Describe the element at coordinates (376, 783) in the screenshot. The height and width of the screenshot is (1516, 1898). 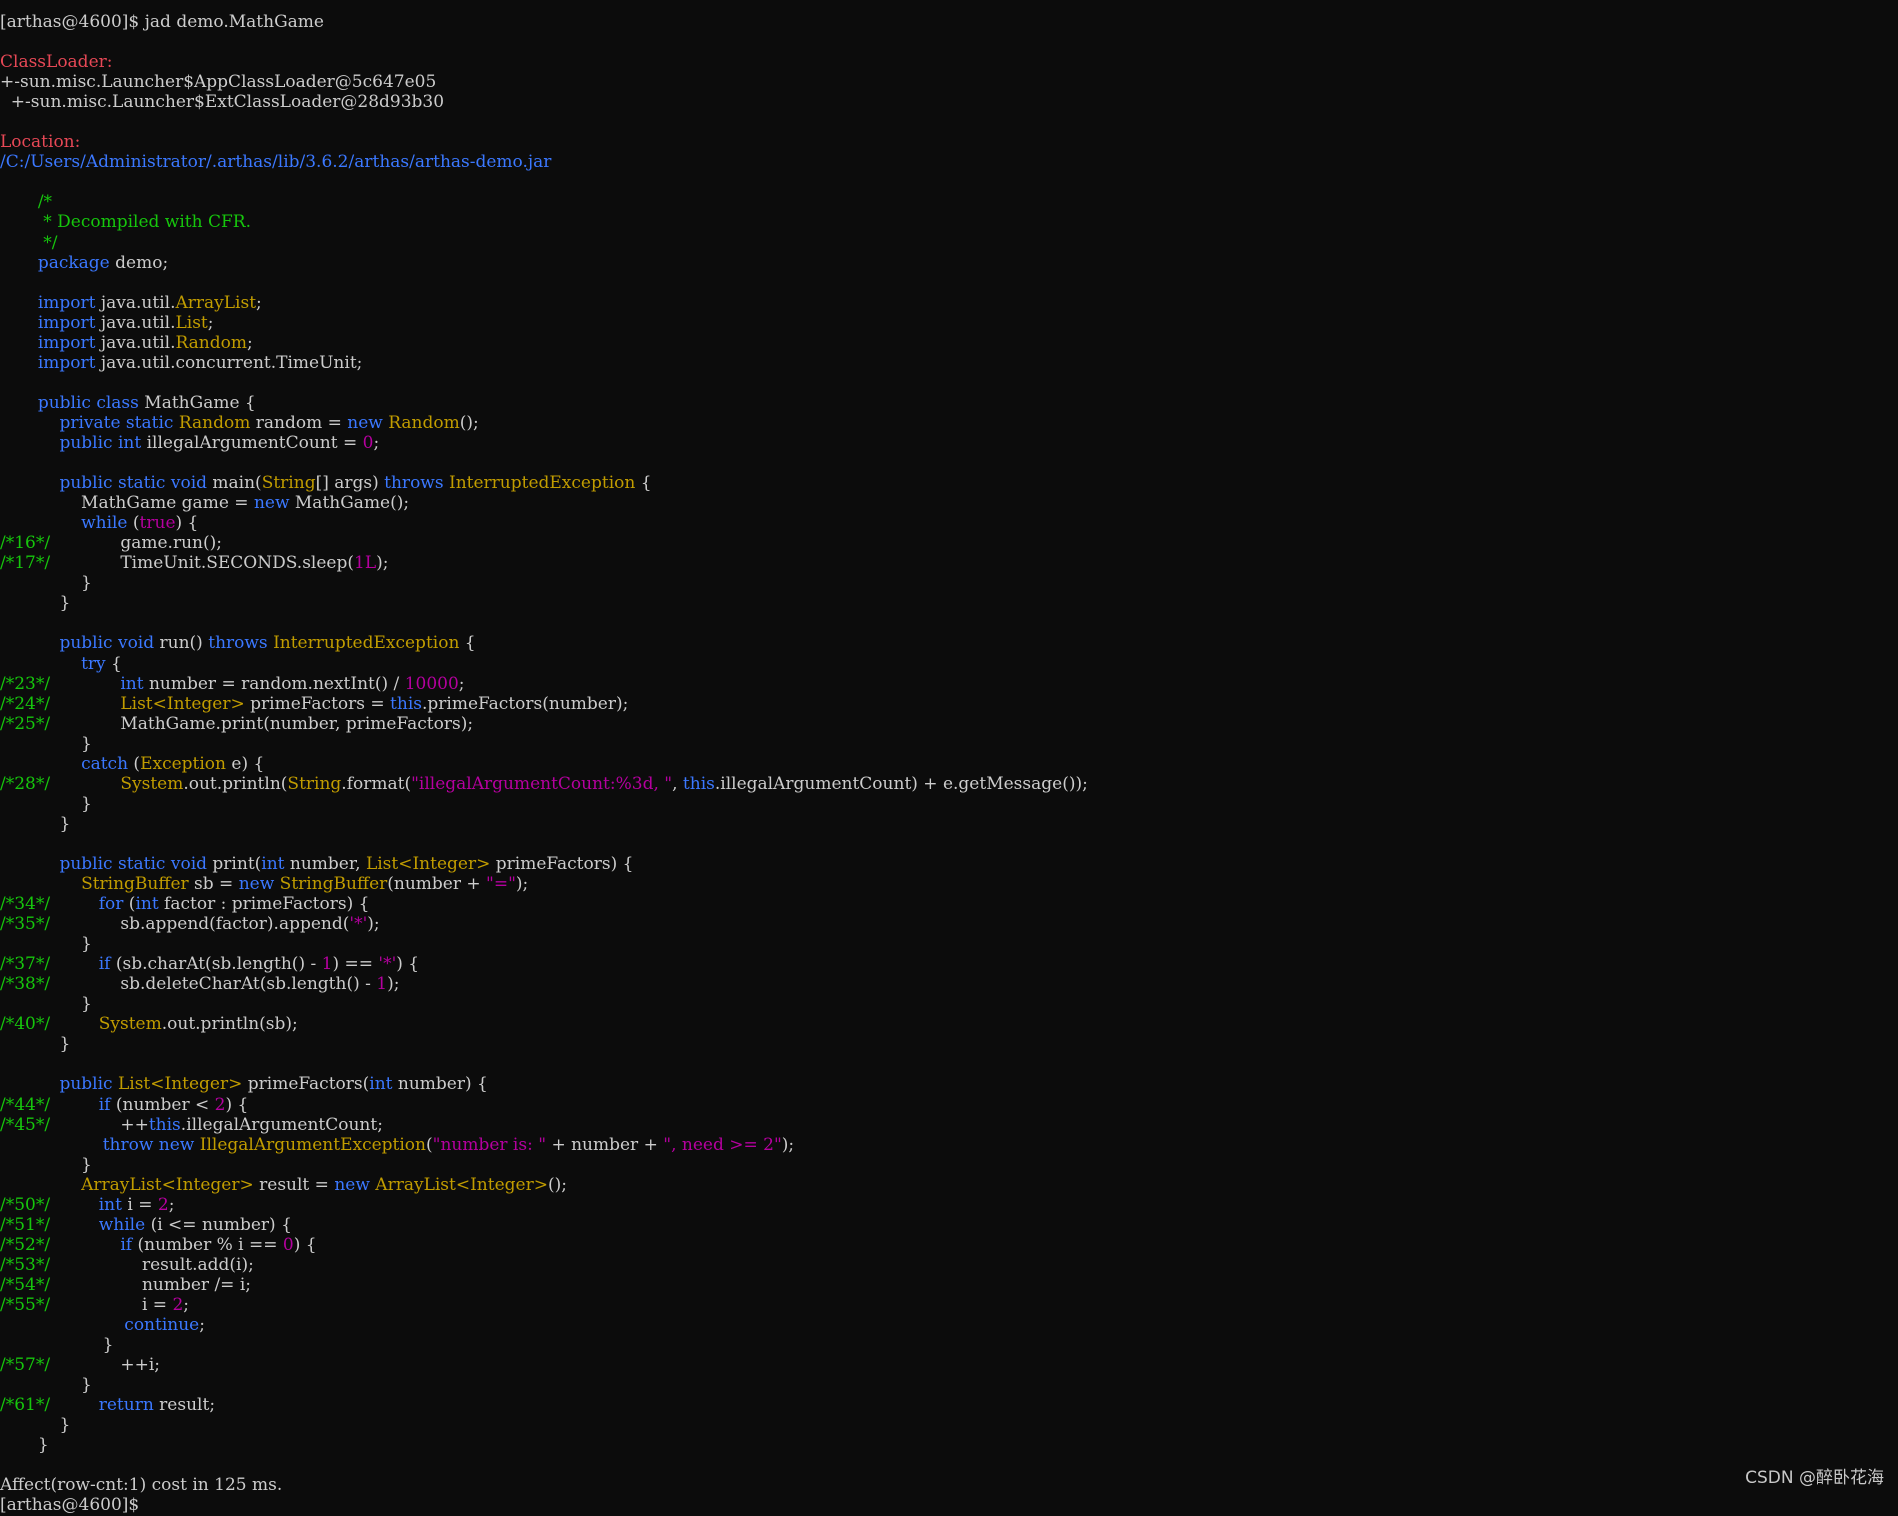
I see `terminal-text: .format(` at that location.